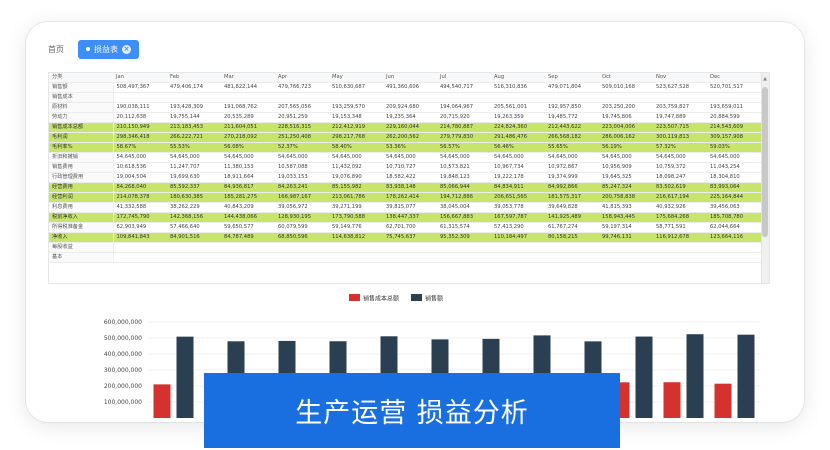 This screenshot has height=450, width=830. I want to click on table-cell: 19,374,999, so click(572, 178).